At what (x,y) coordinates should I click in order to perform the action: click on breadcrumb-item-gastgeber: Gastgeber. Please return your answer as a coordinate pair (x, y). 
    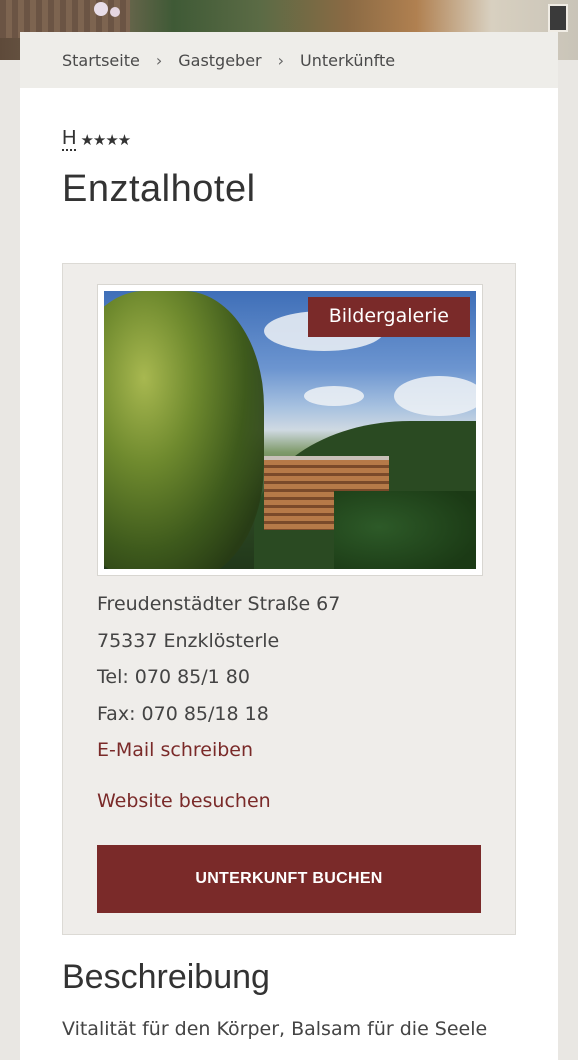
    Looking at the image, I should click on (219, 60).